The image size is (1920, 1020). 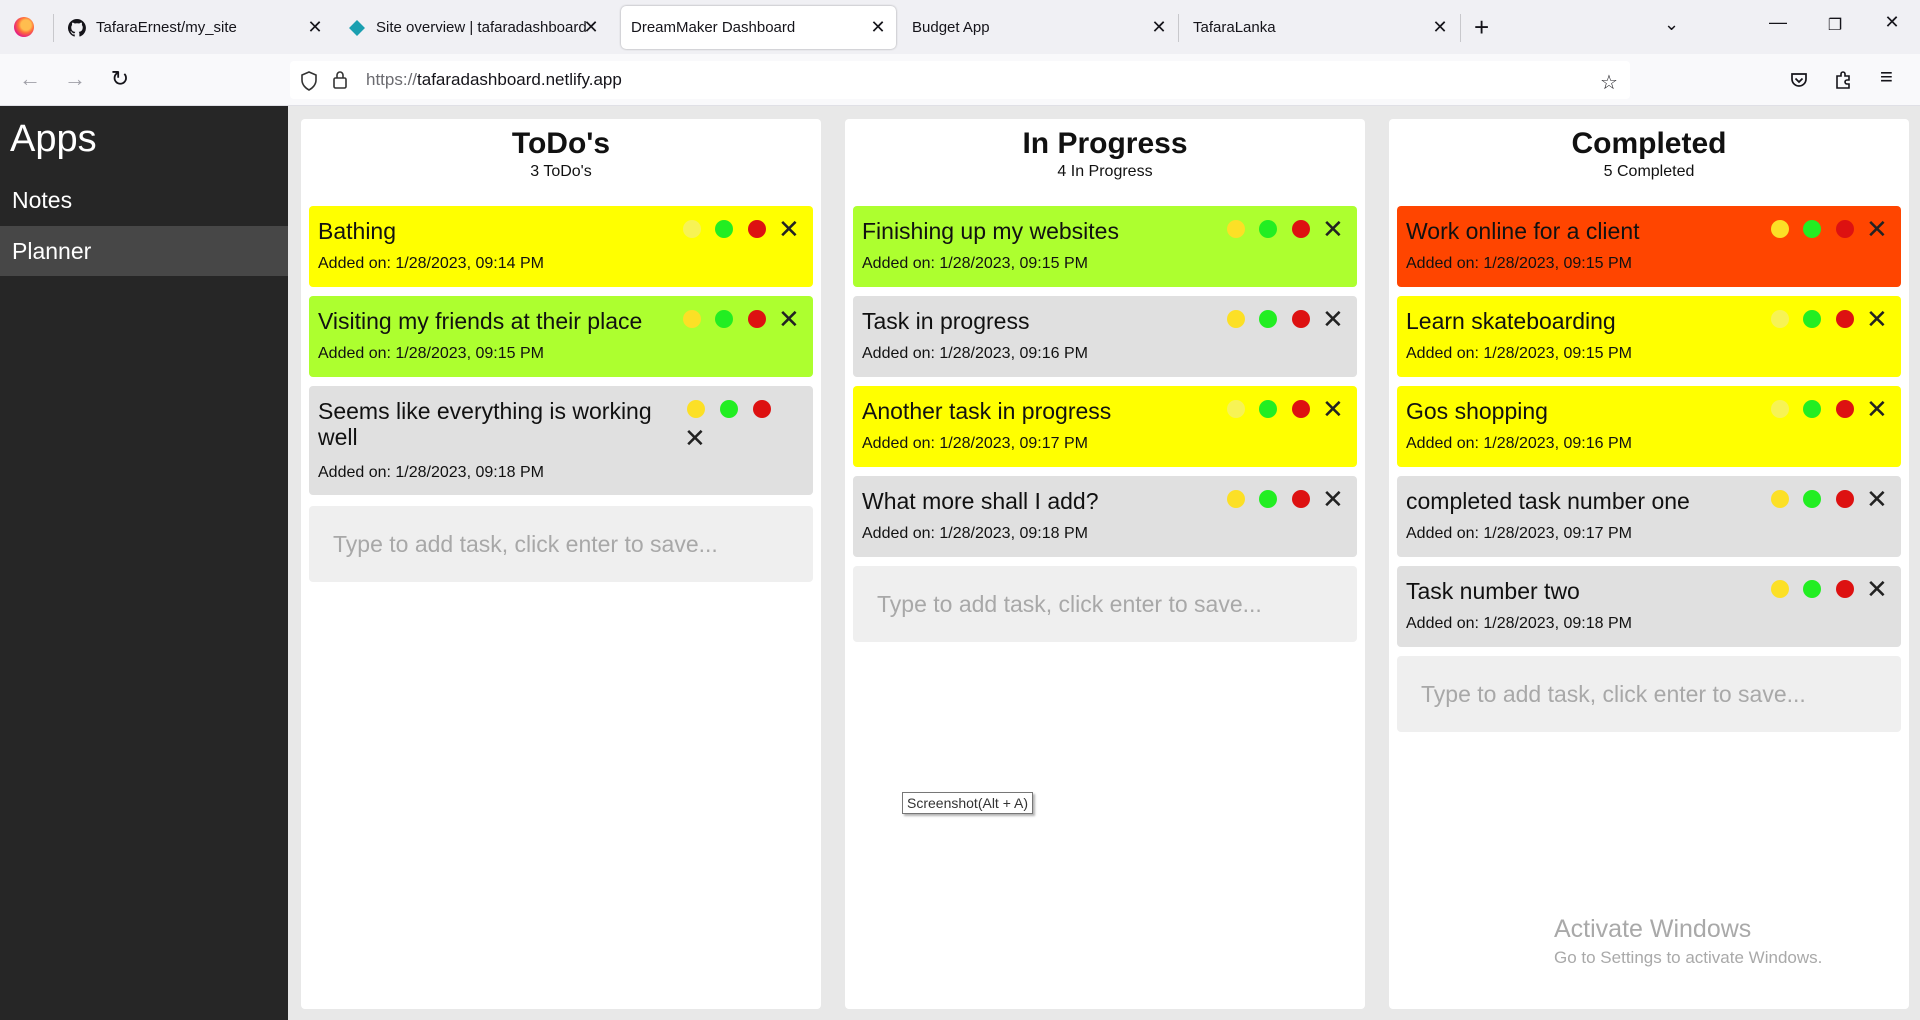 What do you see at coordinates (1835, 25) in the screenshot?
I see `restore-icon: ❐` at bounding box center [1835, 25].